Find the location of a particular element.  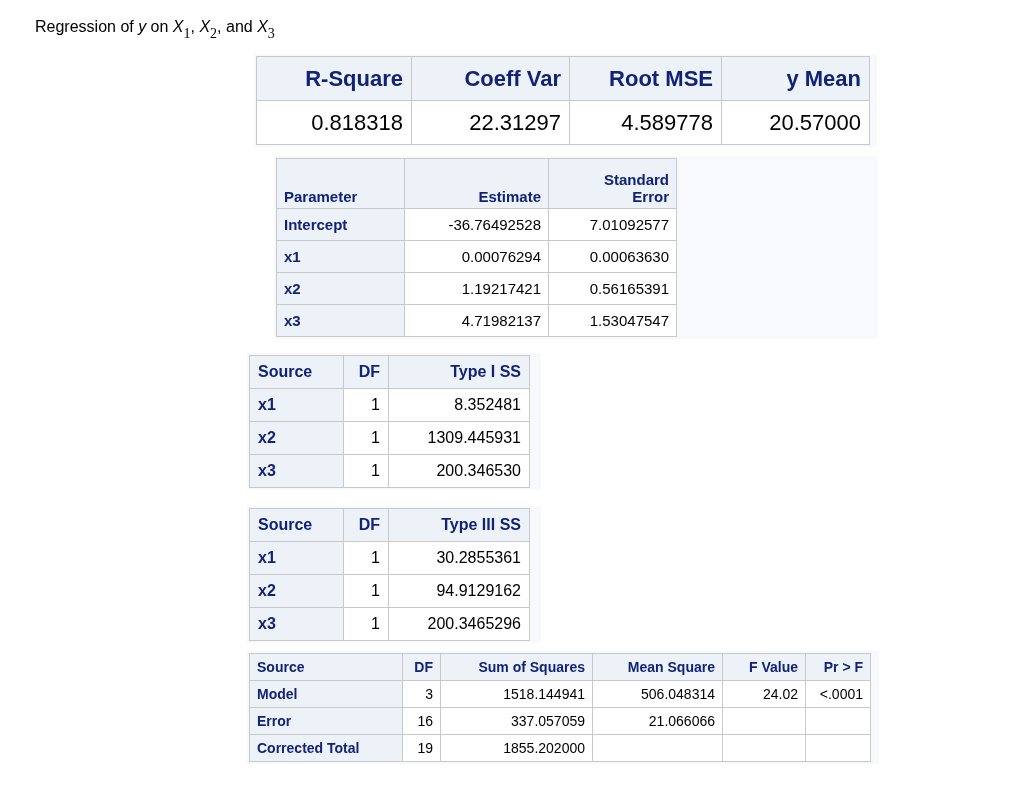

table-cell: 337.057059 is located at coordinates (516, 721).